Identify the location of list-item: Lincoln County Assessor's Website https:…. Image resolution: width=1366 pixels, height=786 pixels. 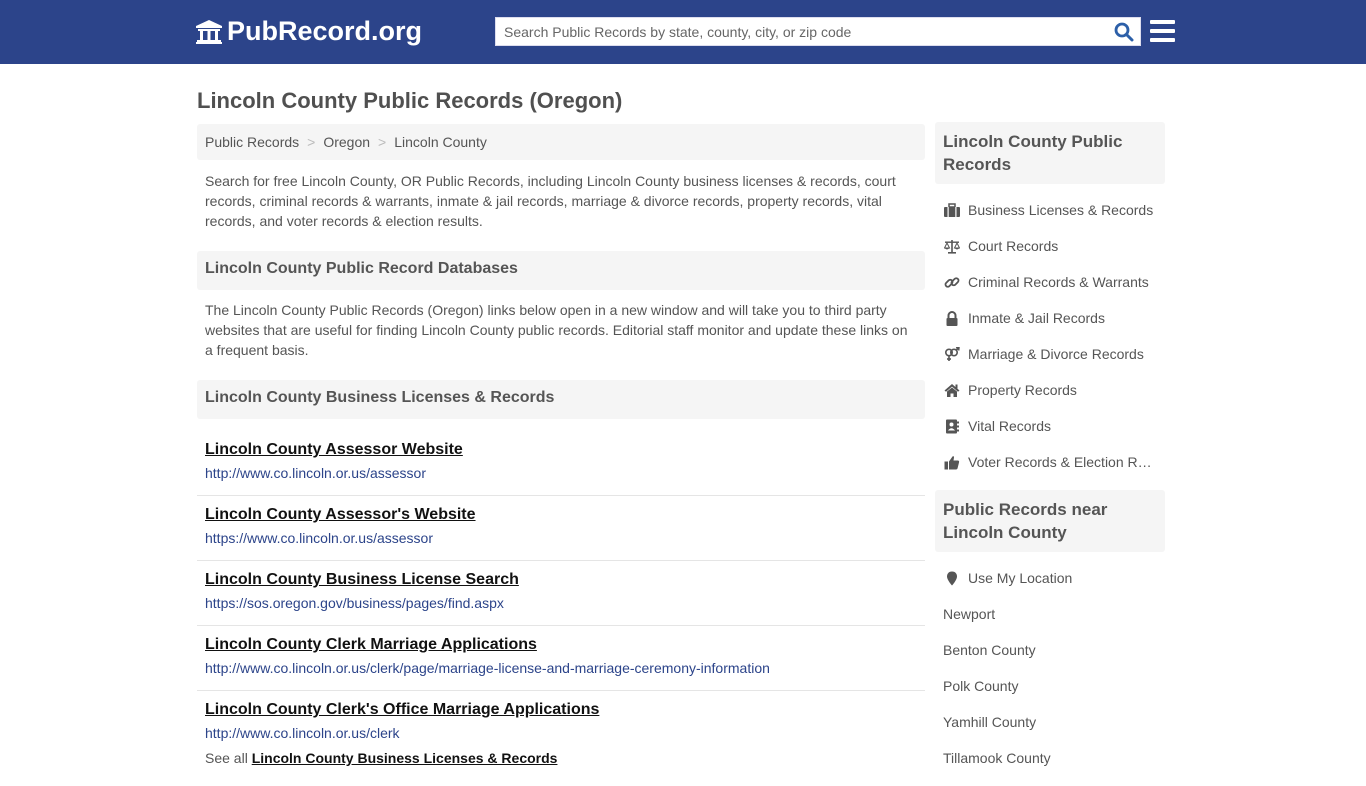
(561, 528).